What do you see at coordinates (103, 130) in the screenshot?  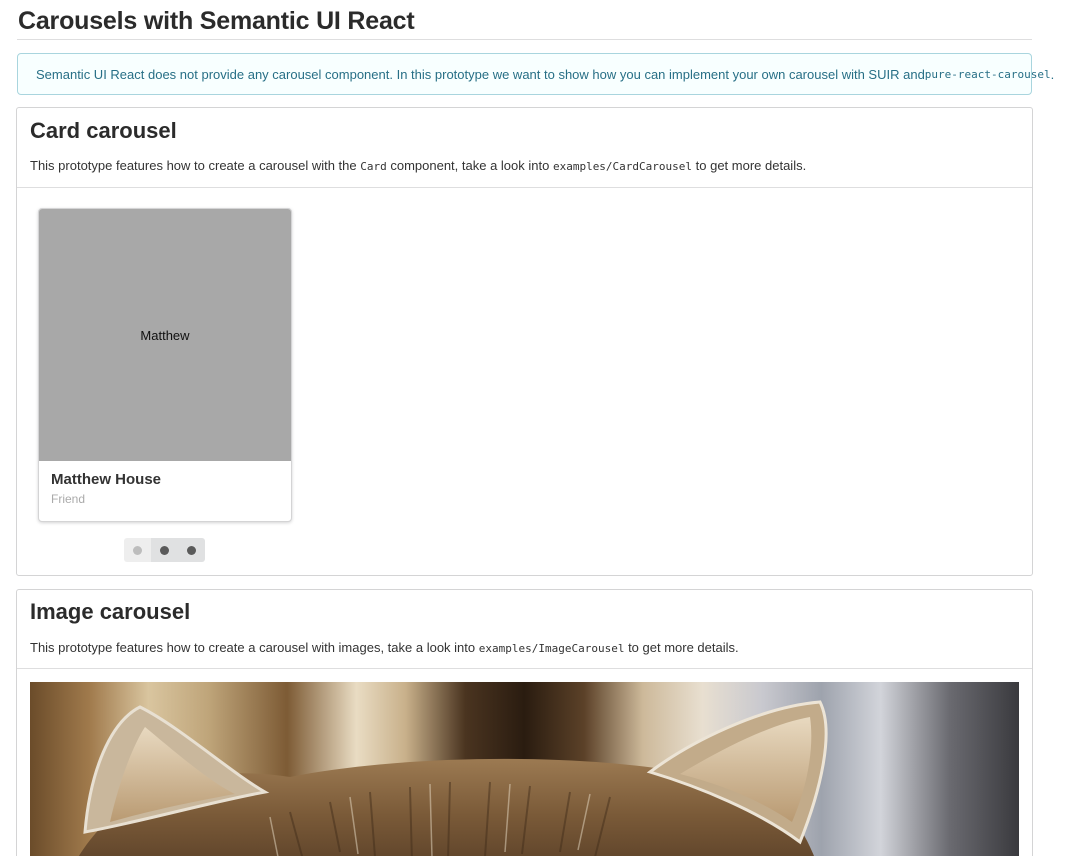 I see `card-carousel-title: Card carousel` at bounding box center [103, 130].